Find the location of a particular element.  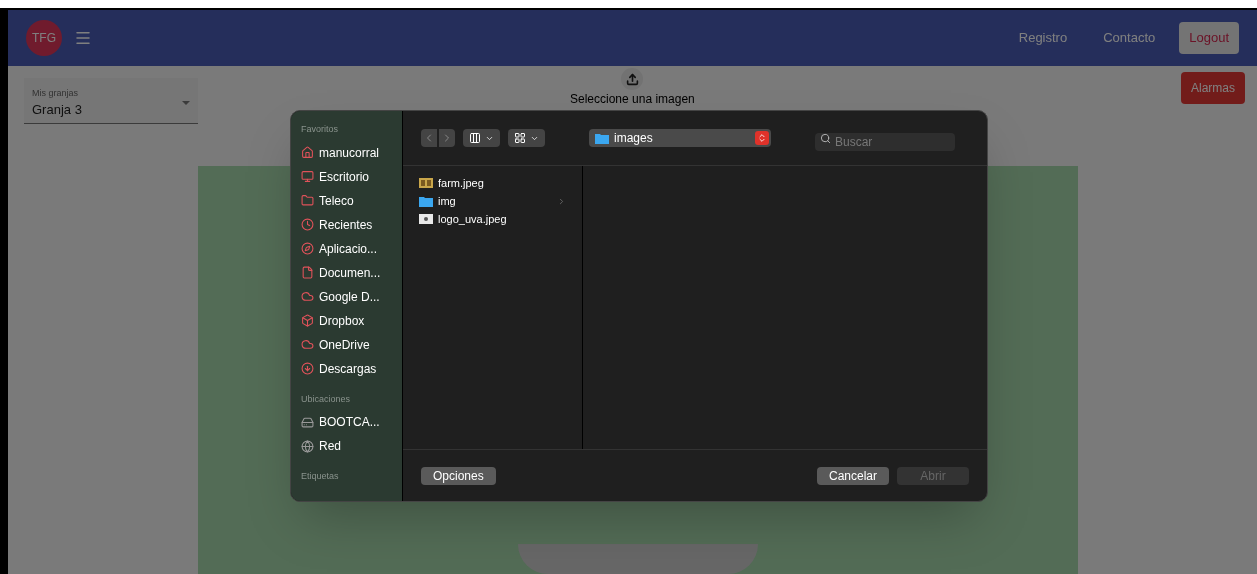

sidebar-item: Descargas is located at coordinates (346, 368).